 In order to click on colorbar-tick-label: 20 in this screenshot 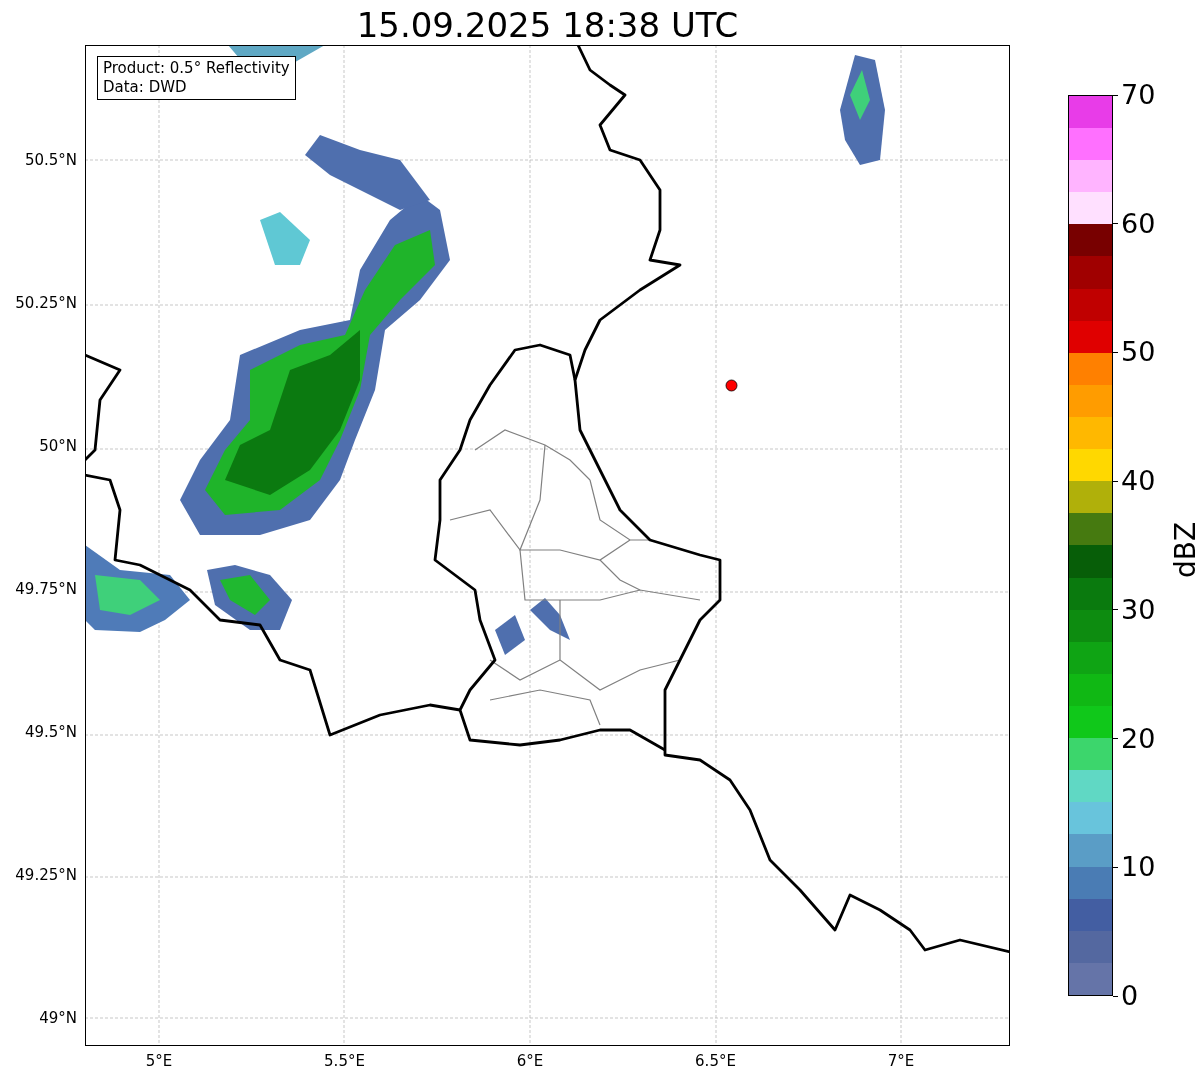, I will do `click(1138, 738)`.